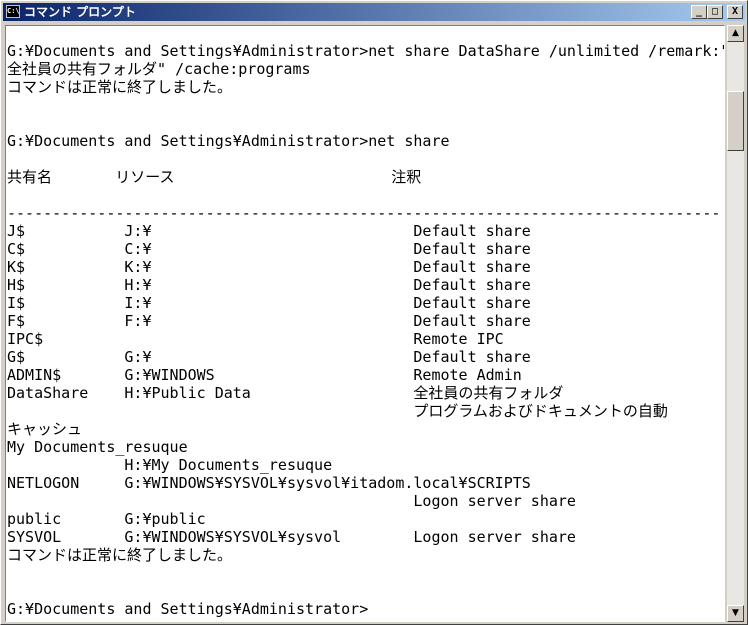 Image resolution: width=748 pixels, height=625 pixels. I want to click on window-title: コマンド プロンプト, so click(80, 12).